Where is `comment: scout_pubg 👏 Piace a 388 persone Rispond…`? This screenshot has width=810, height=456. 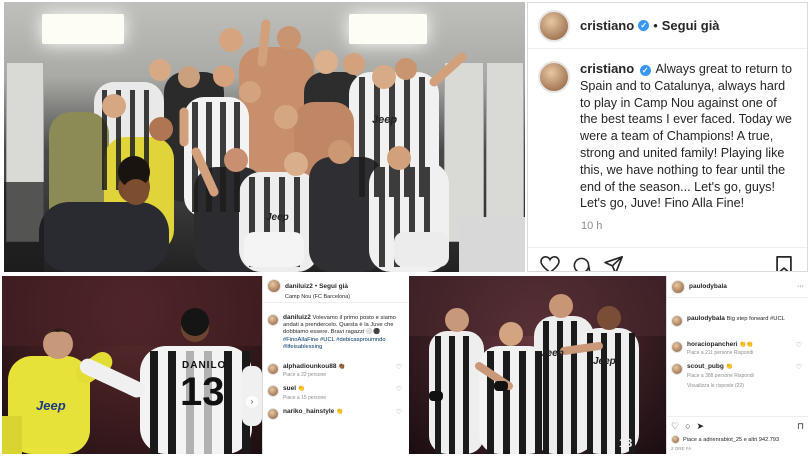 comment: scout_pubg 👏 Piace a 388 persone Rispond… is located at coordinates (720, 371).